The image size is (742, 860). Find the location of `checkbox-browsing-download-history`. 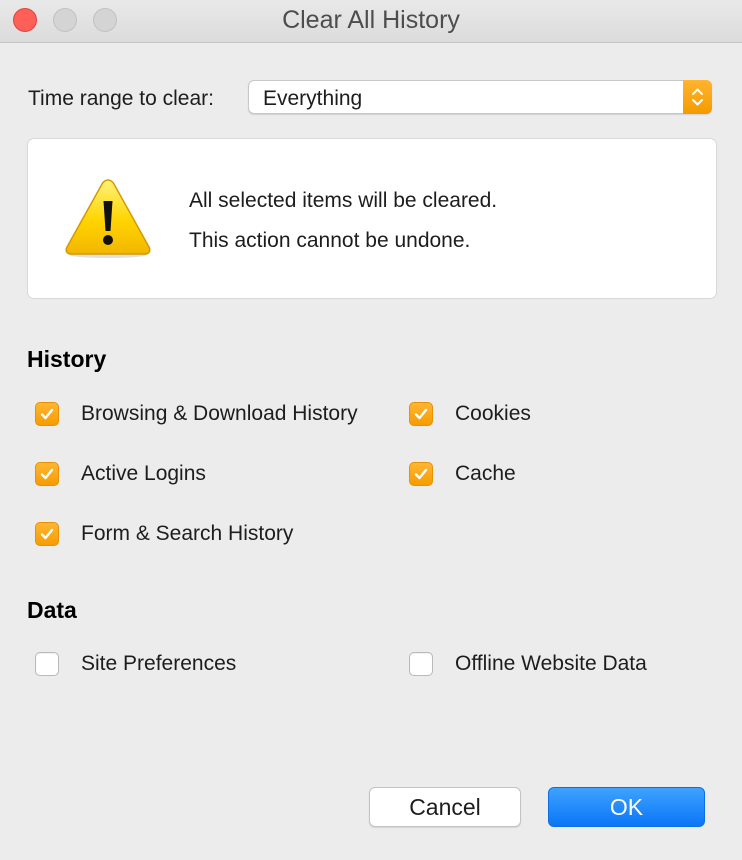

checkbox-browsing-download-history is located at coordinates (47, 414).